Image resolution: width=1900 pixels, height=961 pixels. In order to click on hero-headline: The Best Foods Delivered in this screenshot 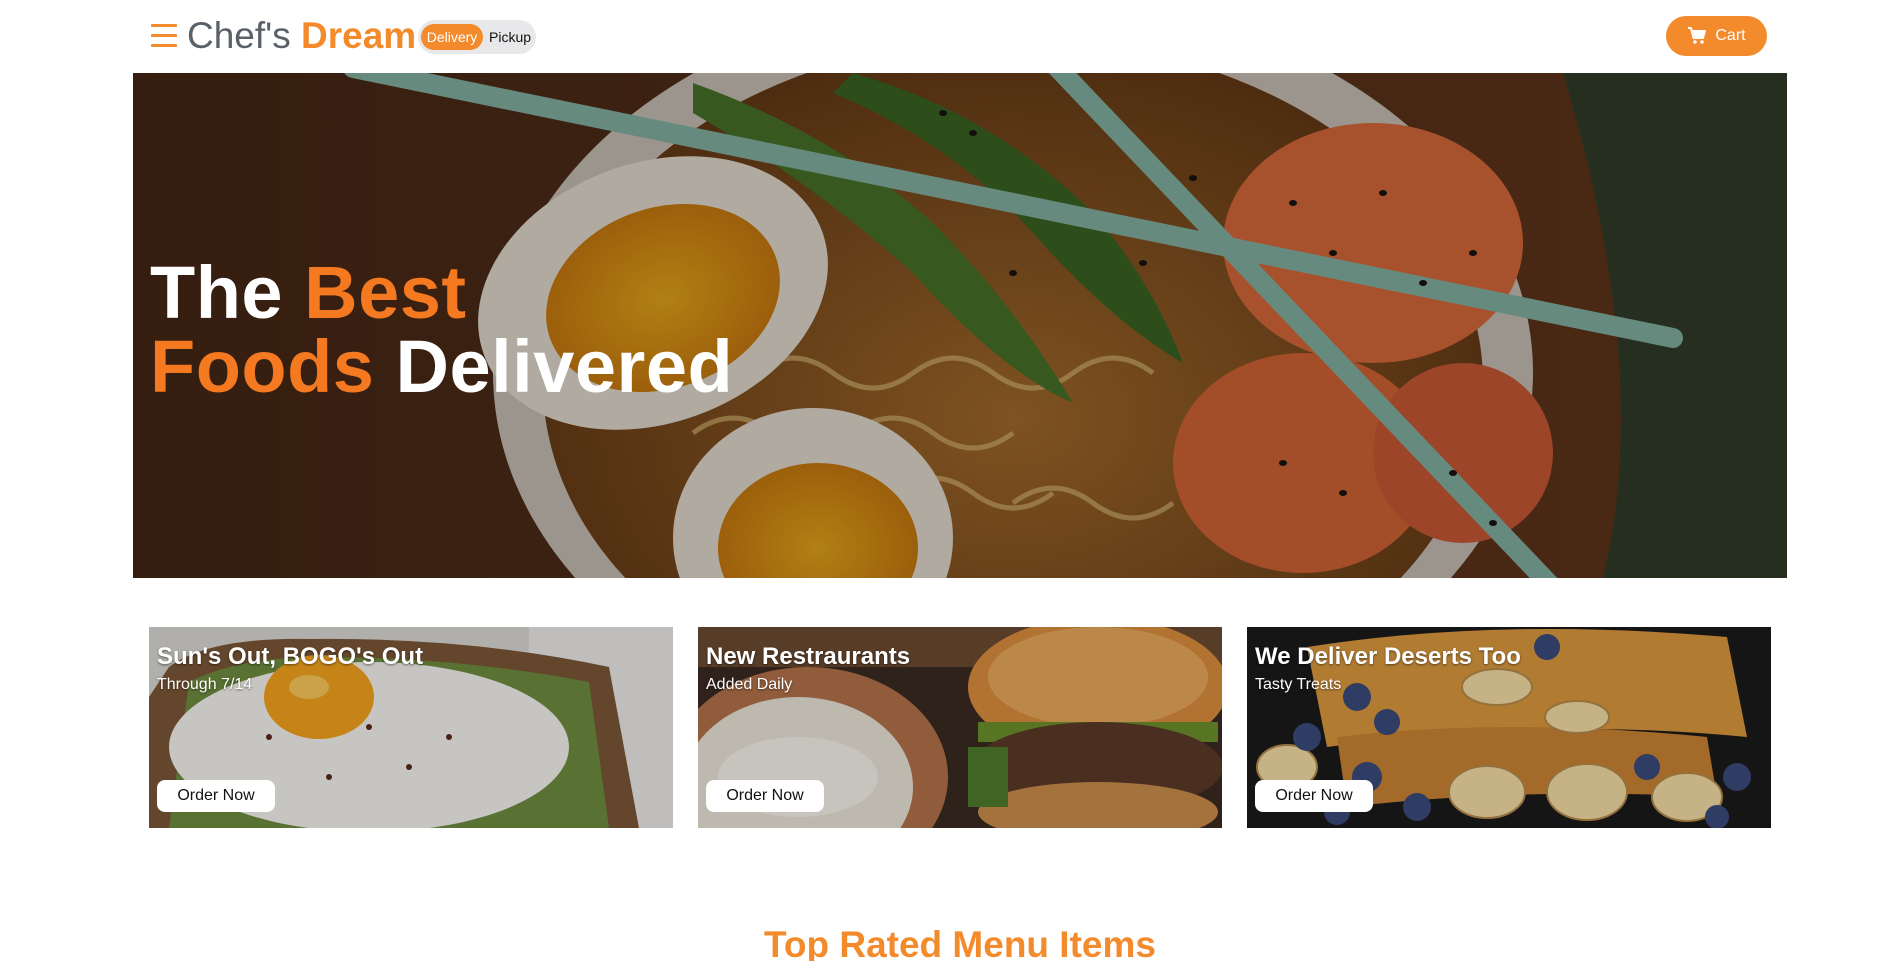, I will do `click(441, 330)`.